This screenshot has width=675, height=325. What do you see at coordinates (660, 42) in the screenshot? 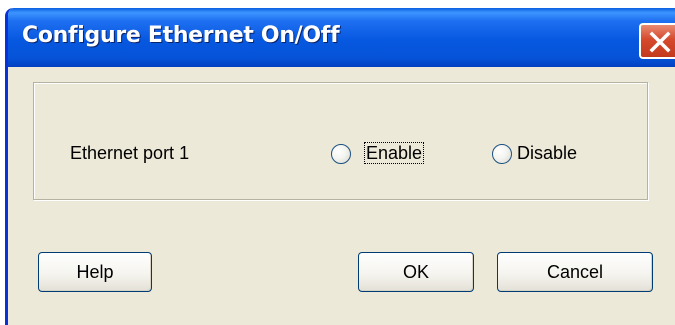
I see `close-x-icon` at bounding box center [660, 42].